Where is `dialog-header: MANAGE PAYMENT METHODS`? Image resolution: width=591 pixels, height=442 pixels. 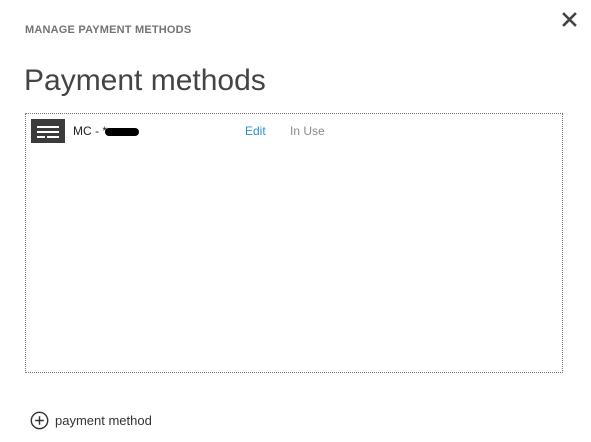
dialog-header: MANAGE PAYMENT METHODS is located at coordinates (108, 30).